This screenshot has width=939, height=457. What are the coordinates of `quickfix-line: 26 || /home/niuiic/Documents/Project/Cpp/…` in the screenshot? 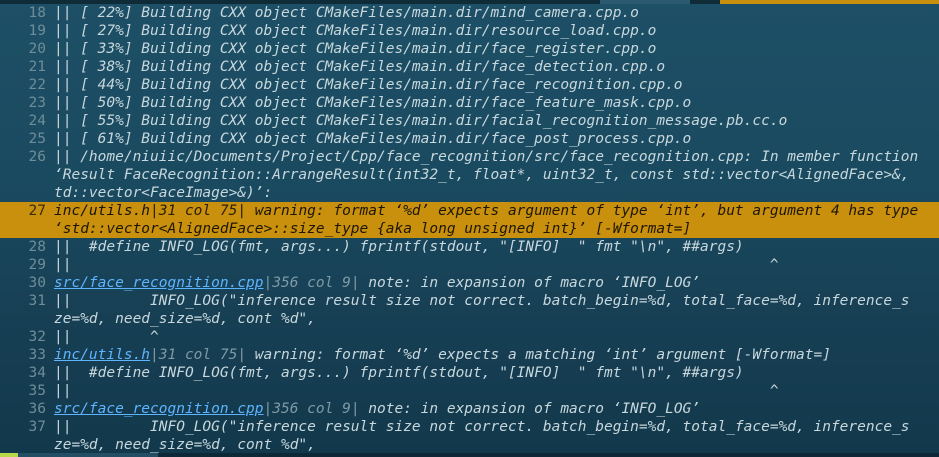 It's located at (469, 157).